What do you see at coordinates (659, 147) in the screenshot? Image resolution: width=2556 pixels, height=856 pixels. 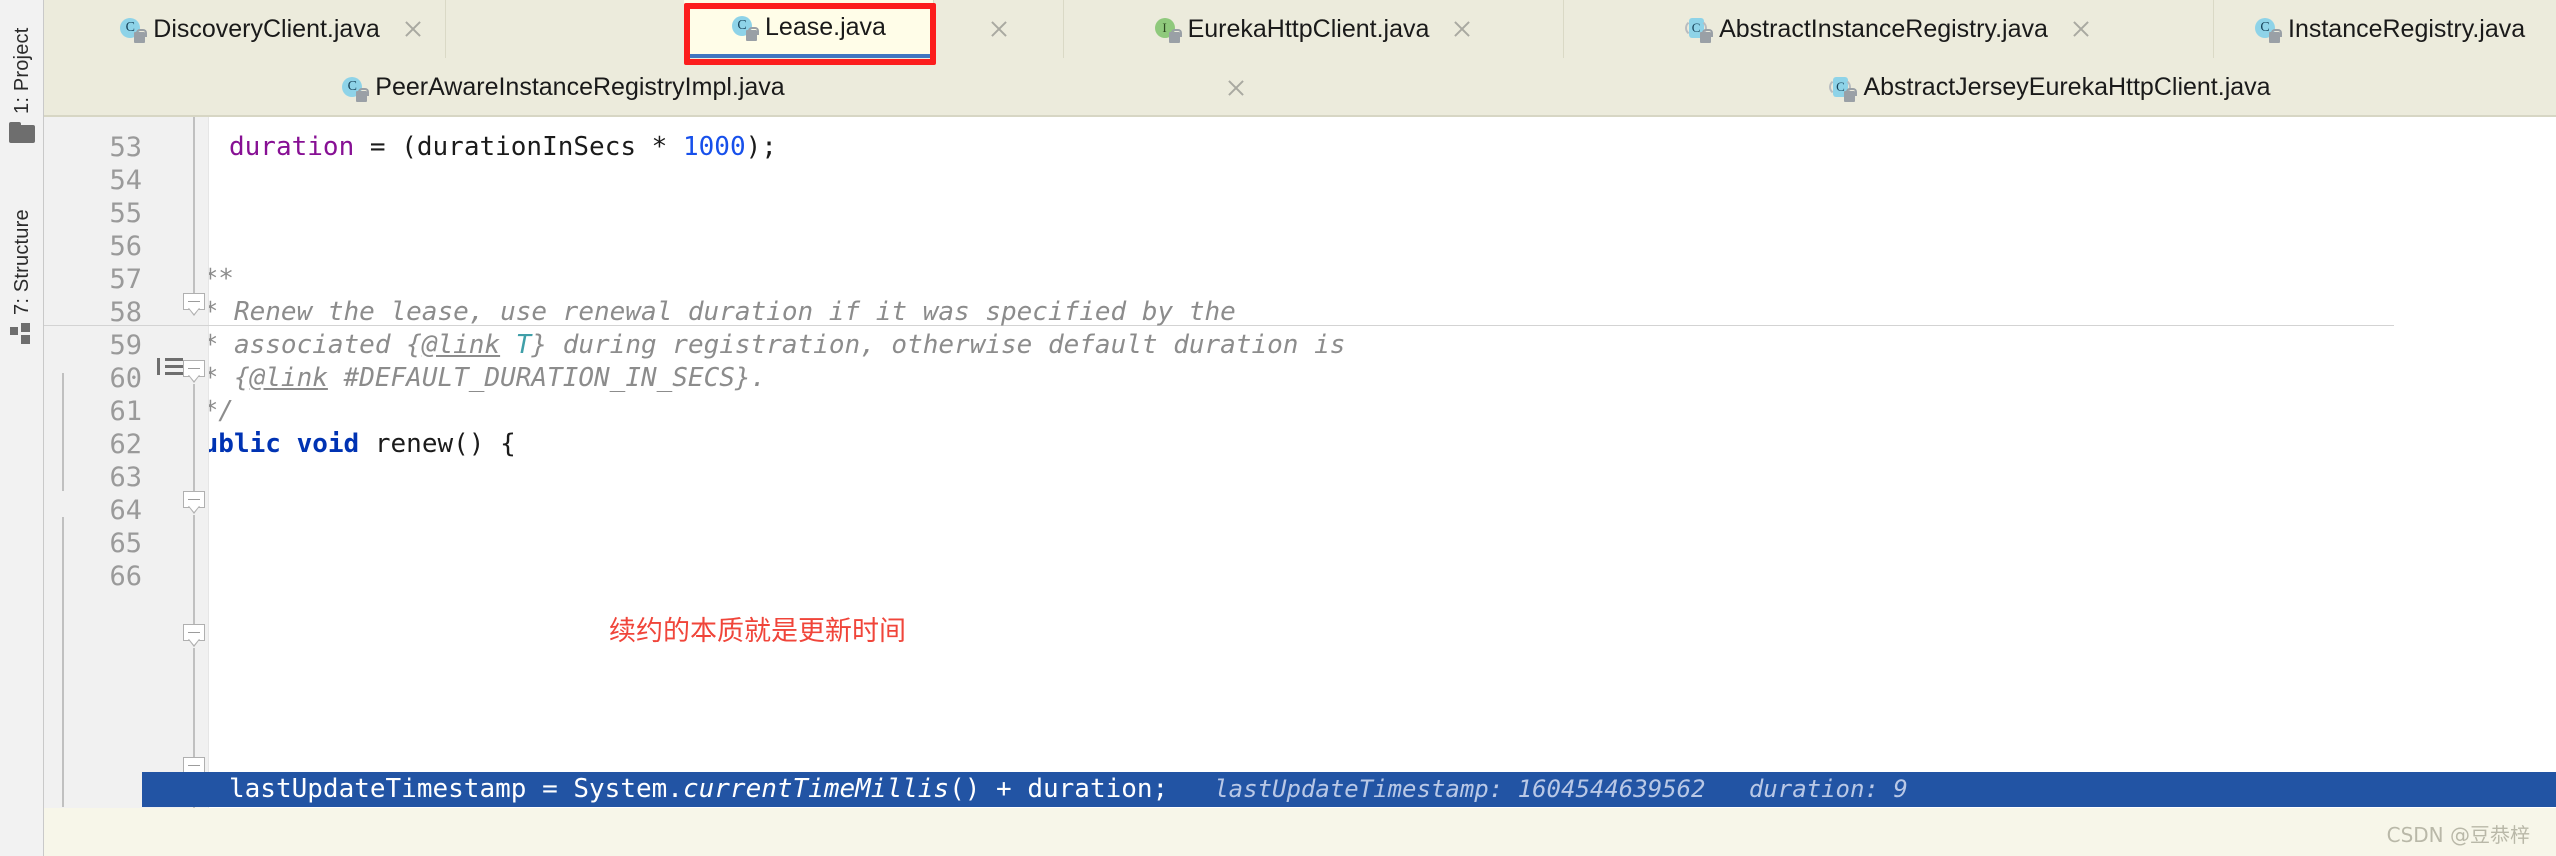 I see `code-token: *` at bounding box center [659, 147].